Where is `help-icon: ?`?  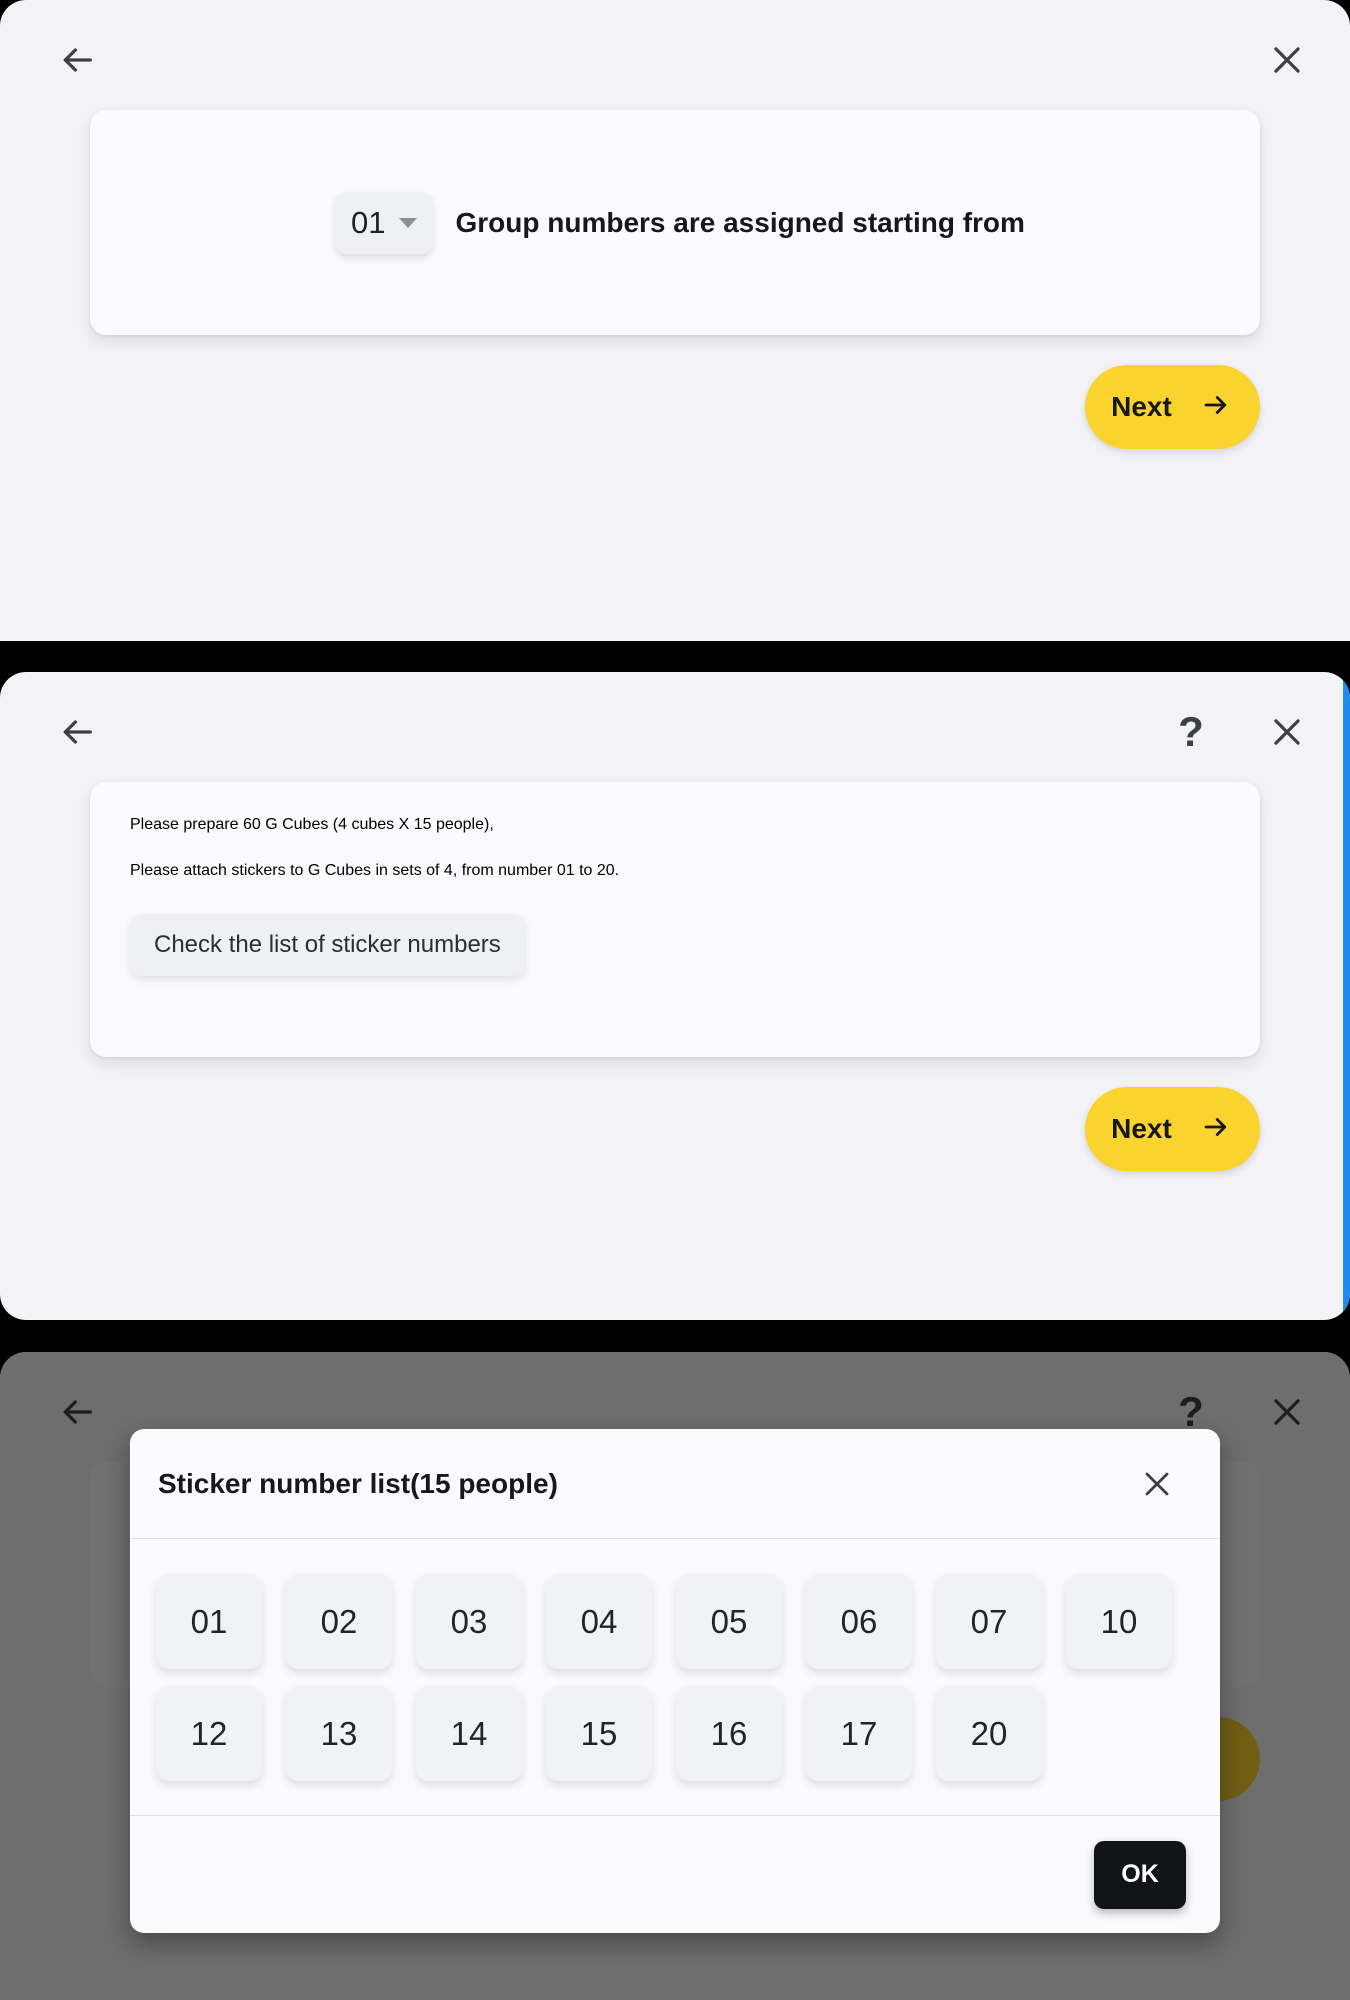 help-icon: ? is located at coordinates (1191, 732).